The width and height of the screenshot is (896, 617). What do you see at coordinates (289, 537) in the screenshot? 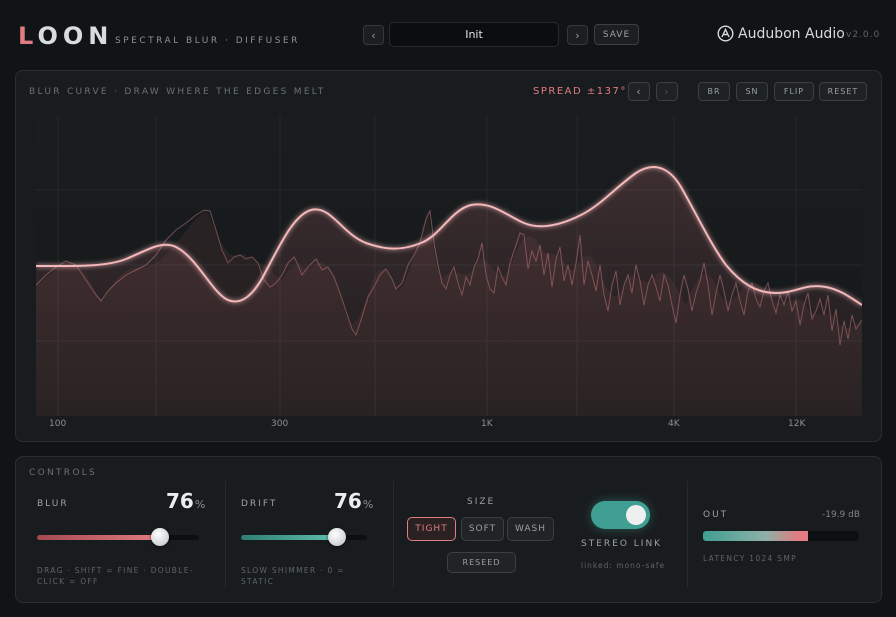
I see `drift-slider-fill` at bounding box center [289, 537].